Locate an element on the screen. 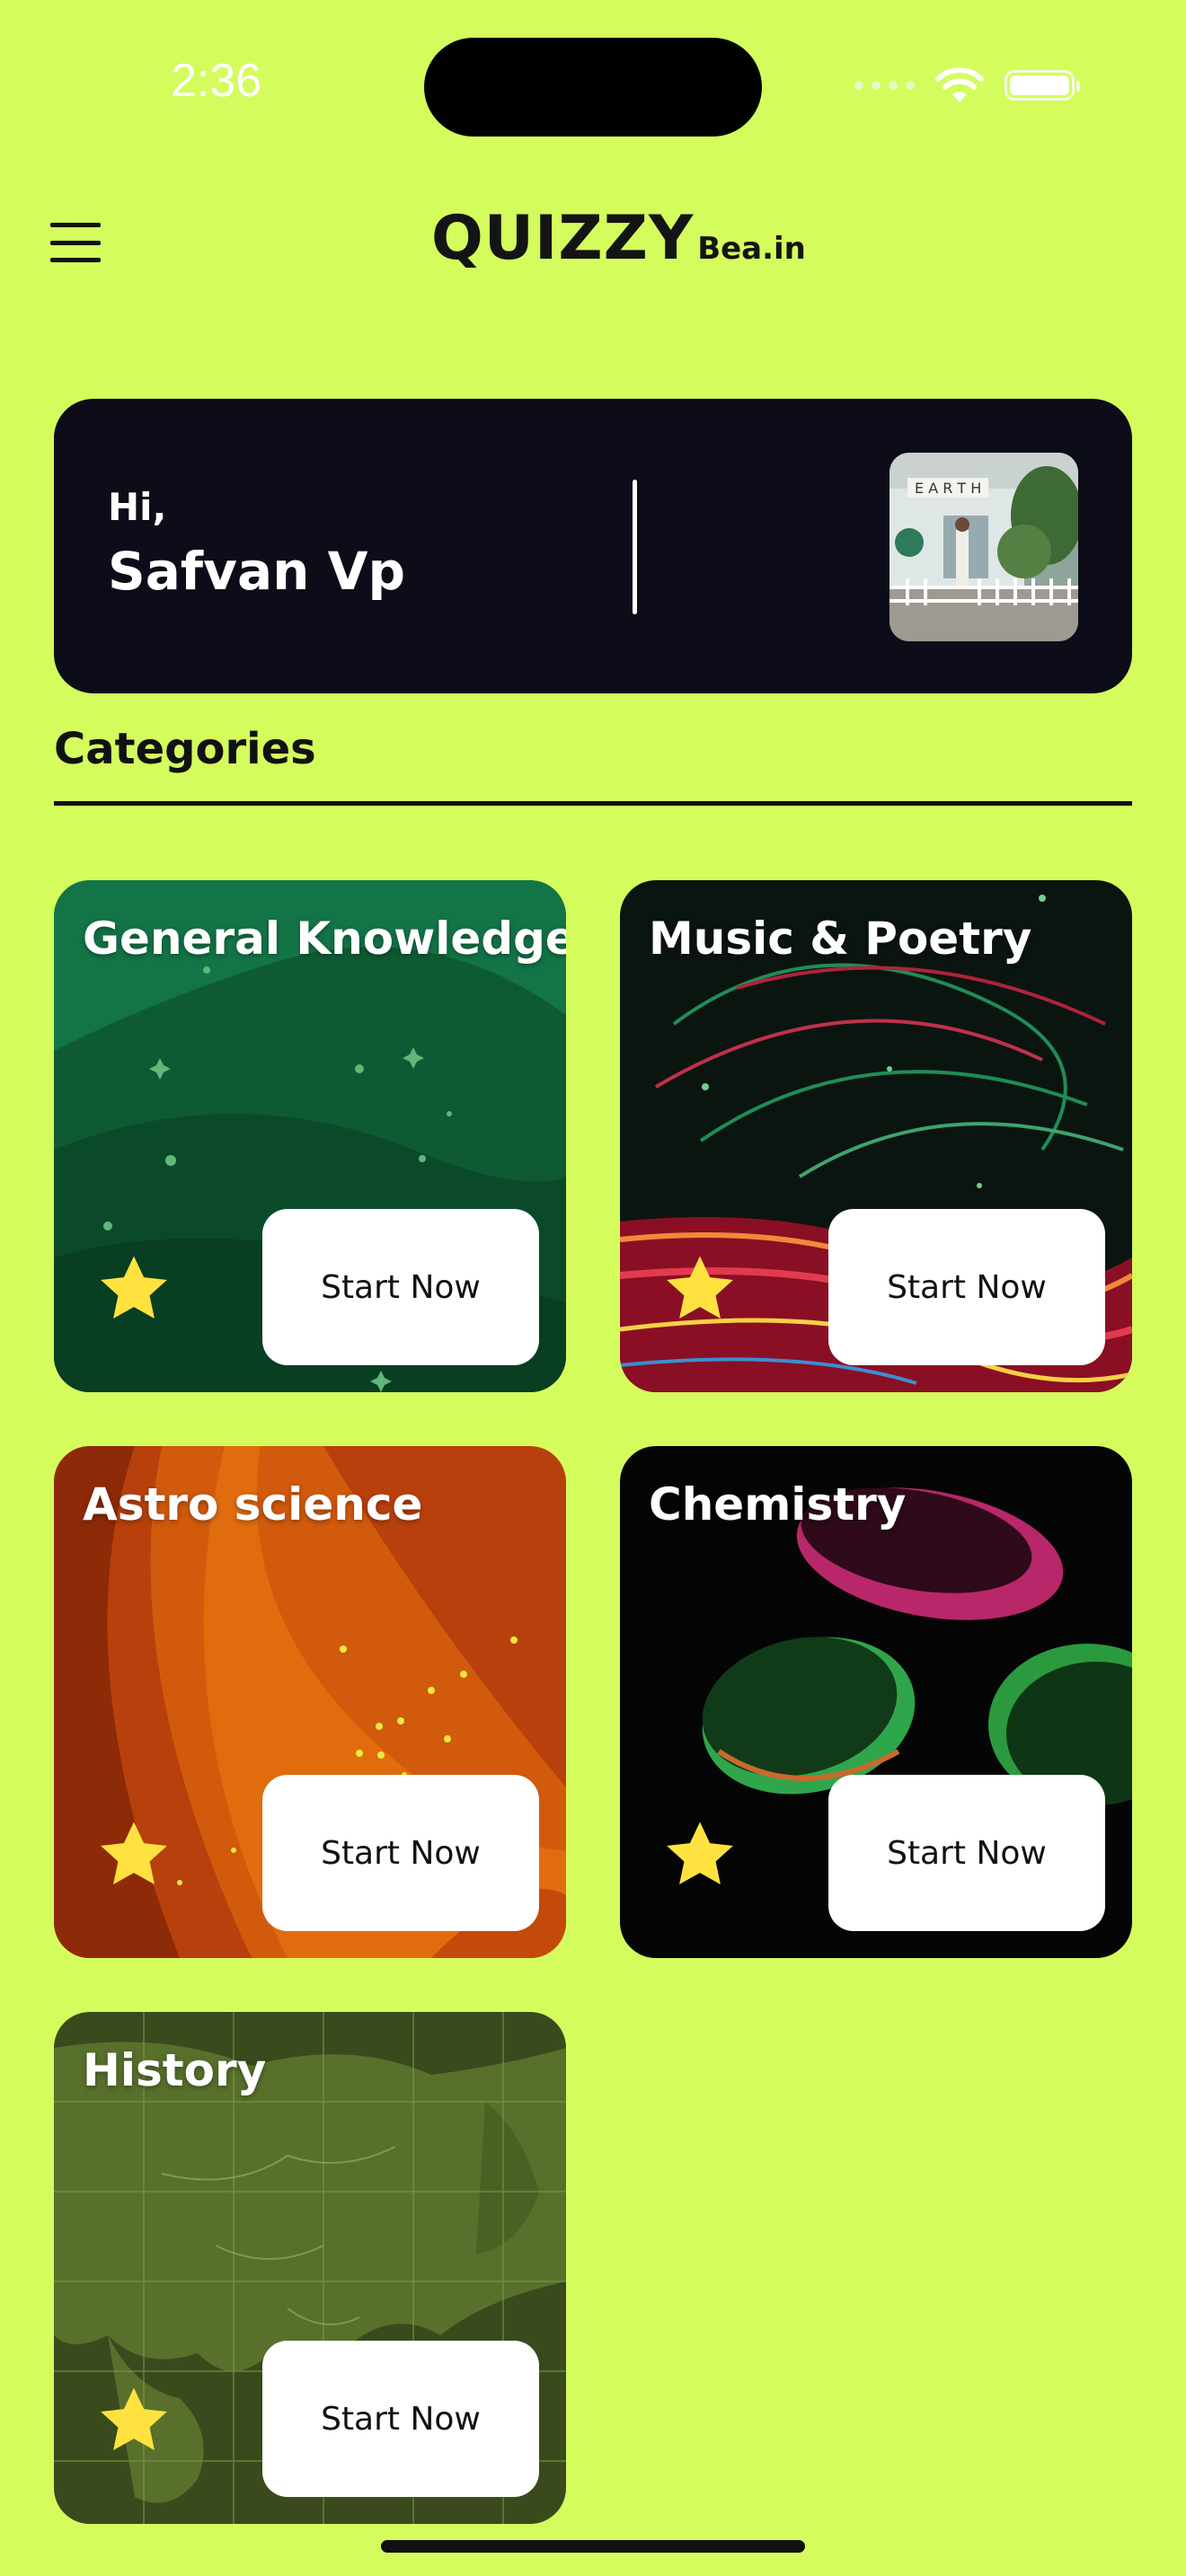 This screenshot has height=2576, width=1186. status-time: 2:36 is located at coordinates (216, 81).